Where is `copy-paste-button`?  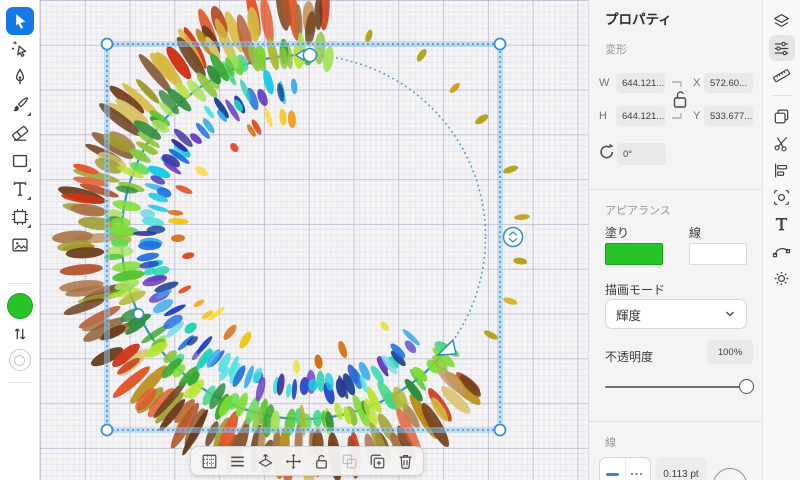
copy-paste-button is located at coordinates (782, 116).